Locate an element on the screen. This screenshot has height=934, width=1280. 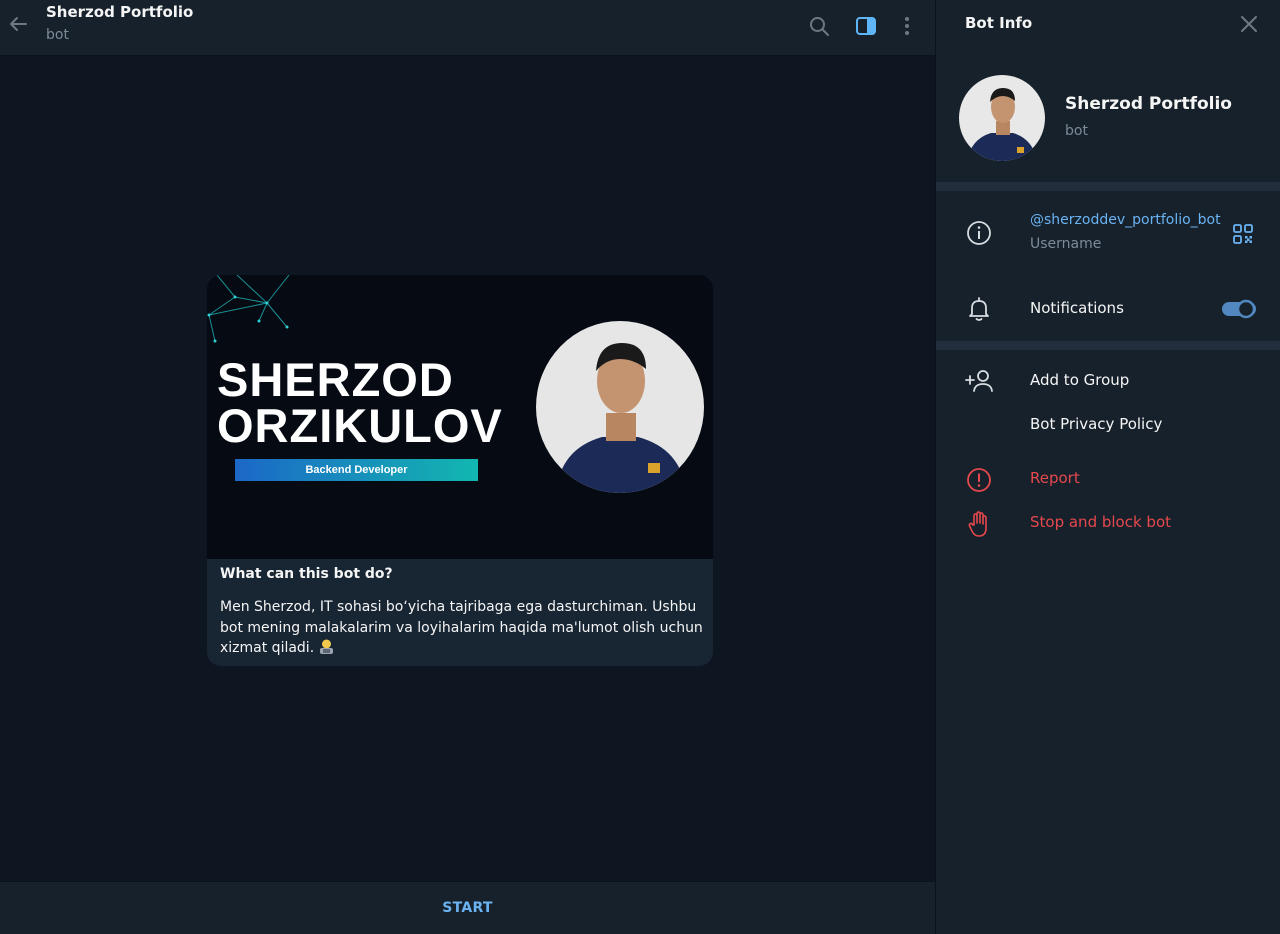
bell-icon is located at coordinates (979, 309).